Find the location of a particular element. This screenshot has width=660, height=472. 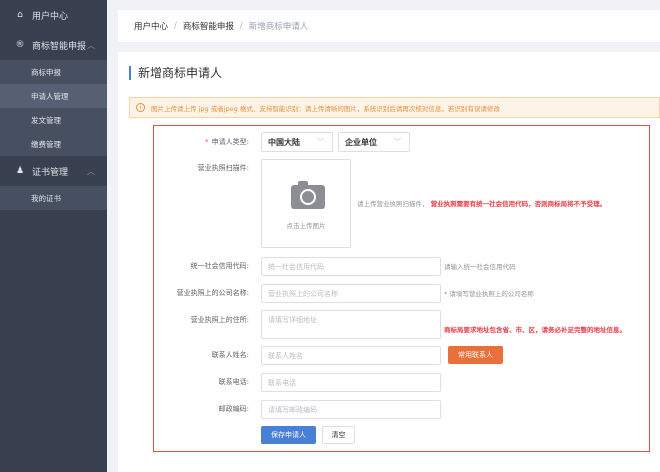

camera-icon is located at coordinates (308, 195).